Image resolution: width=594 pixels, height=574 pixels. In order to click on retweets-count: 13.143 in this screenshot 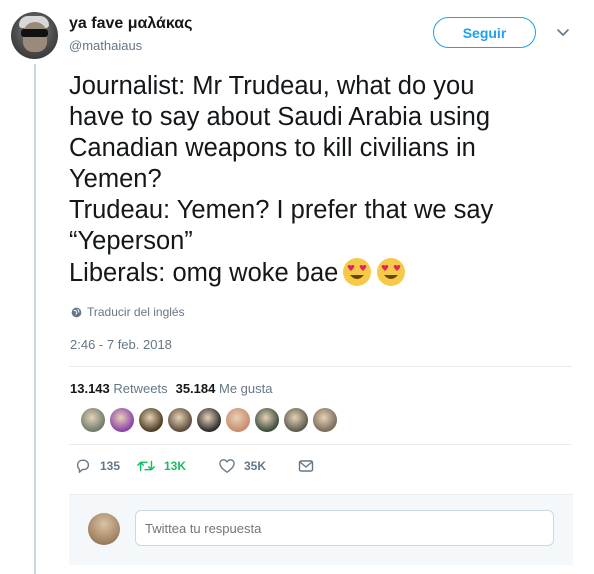, I will do `click(90, 388)`.